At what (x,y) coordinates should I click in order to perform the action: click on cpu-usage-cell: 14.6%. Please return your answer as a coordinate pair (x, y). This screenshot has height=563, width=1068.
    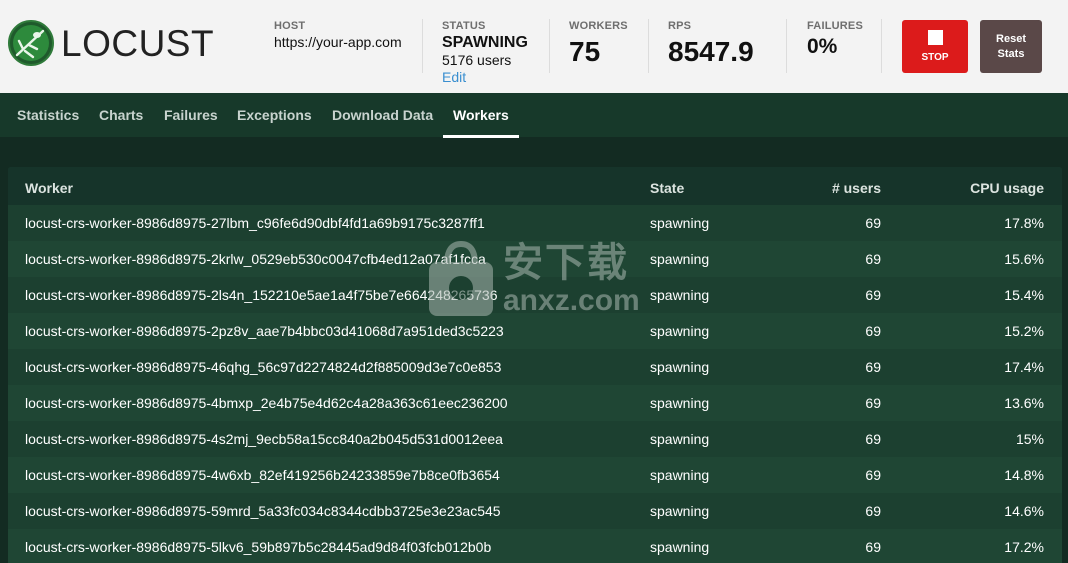
    Looking at the image, I should click on (1024, 511).